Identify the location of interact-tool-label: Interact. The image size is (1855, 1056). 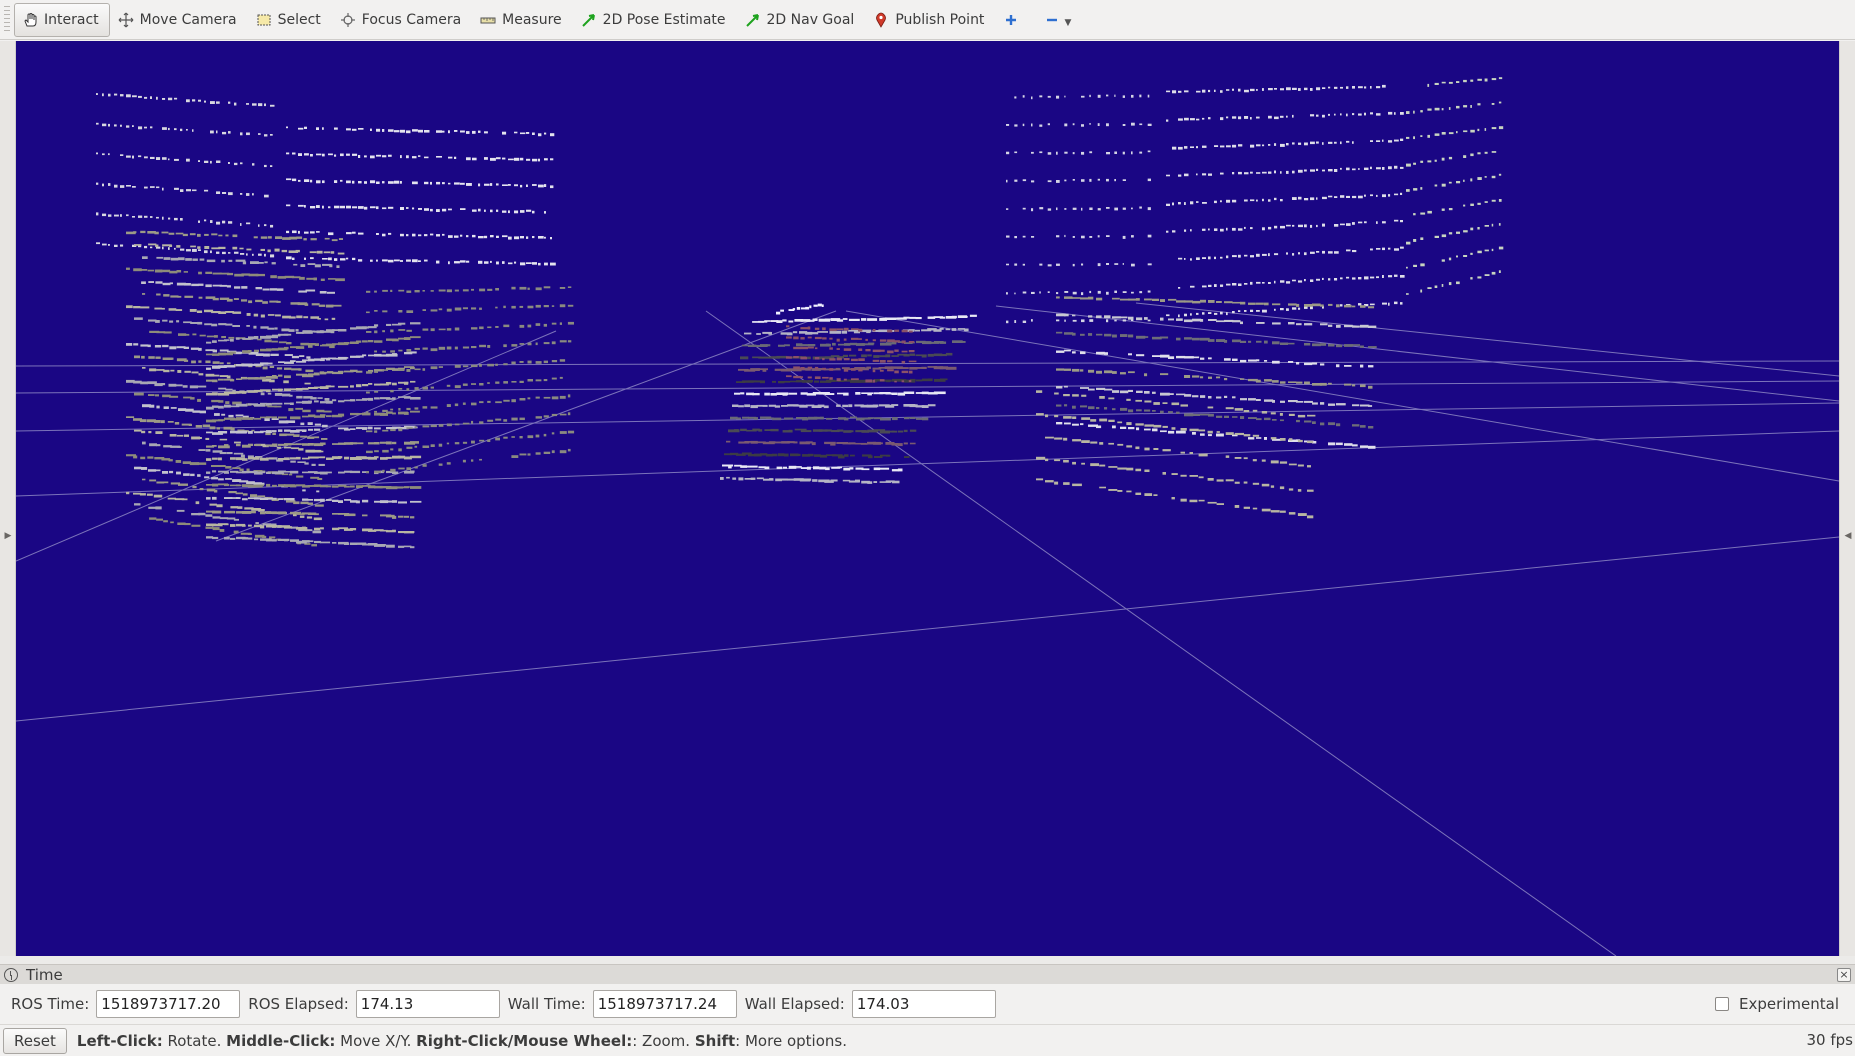
(71, 19).